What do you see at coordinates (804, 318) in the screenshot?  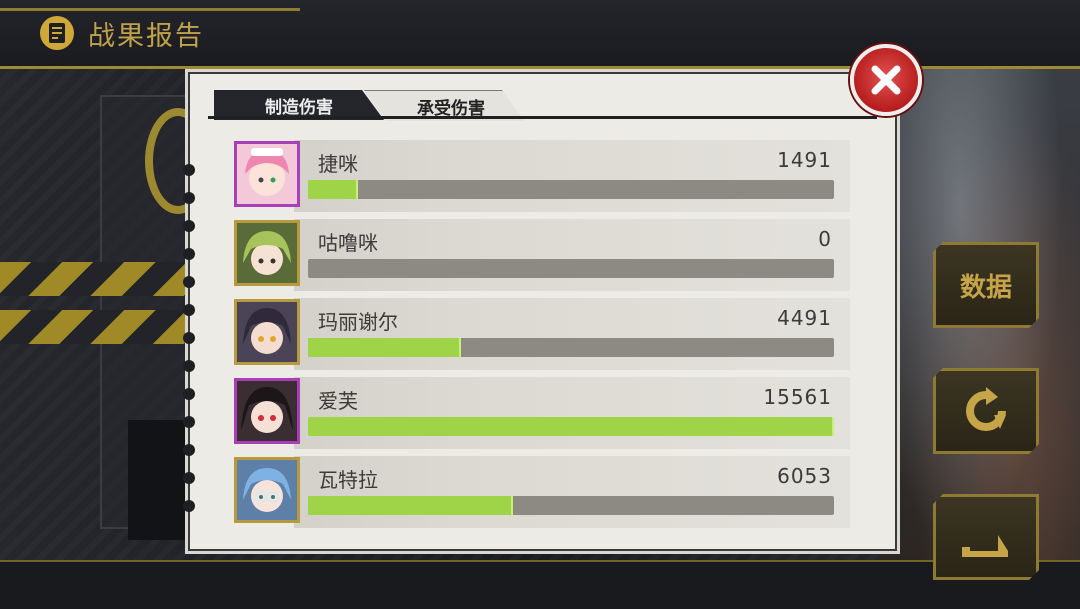 I see `damage-value: 4491` at bounding box center [804, 318].